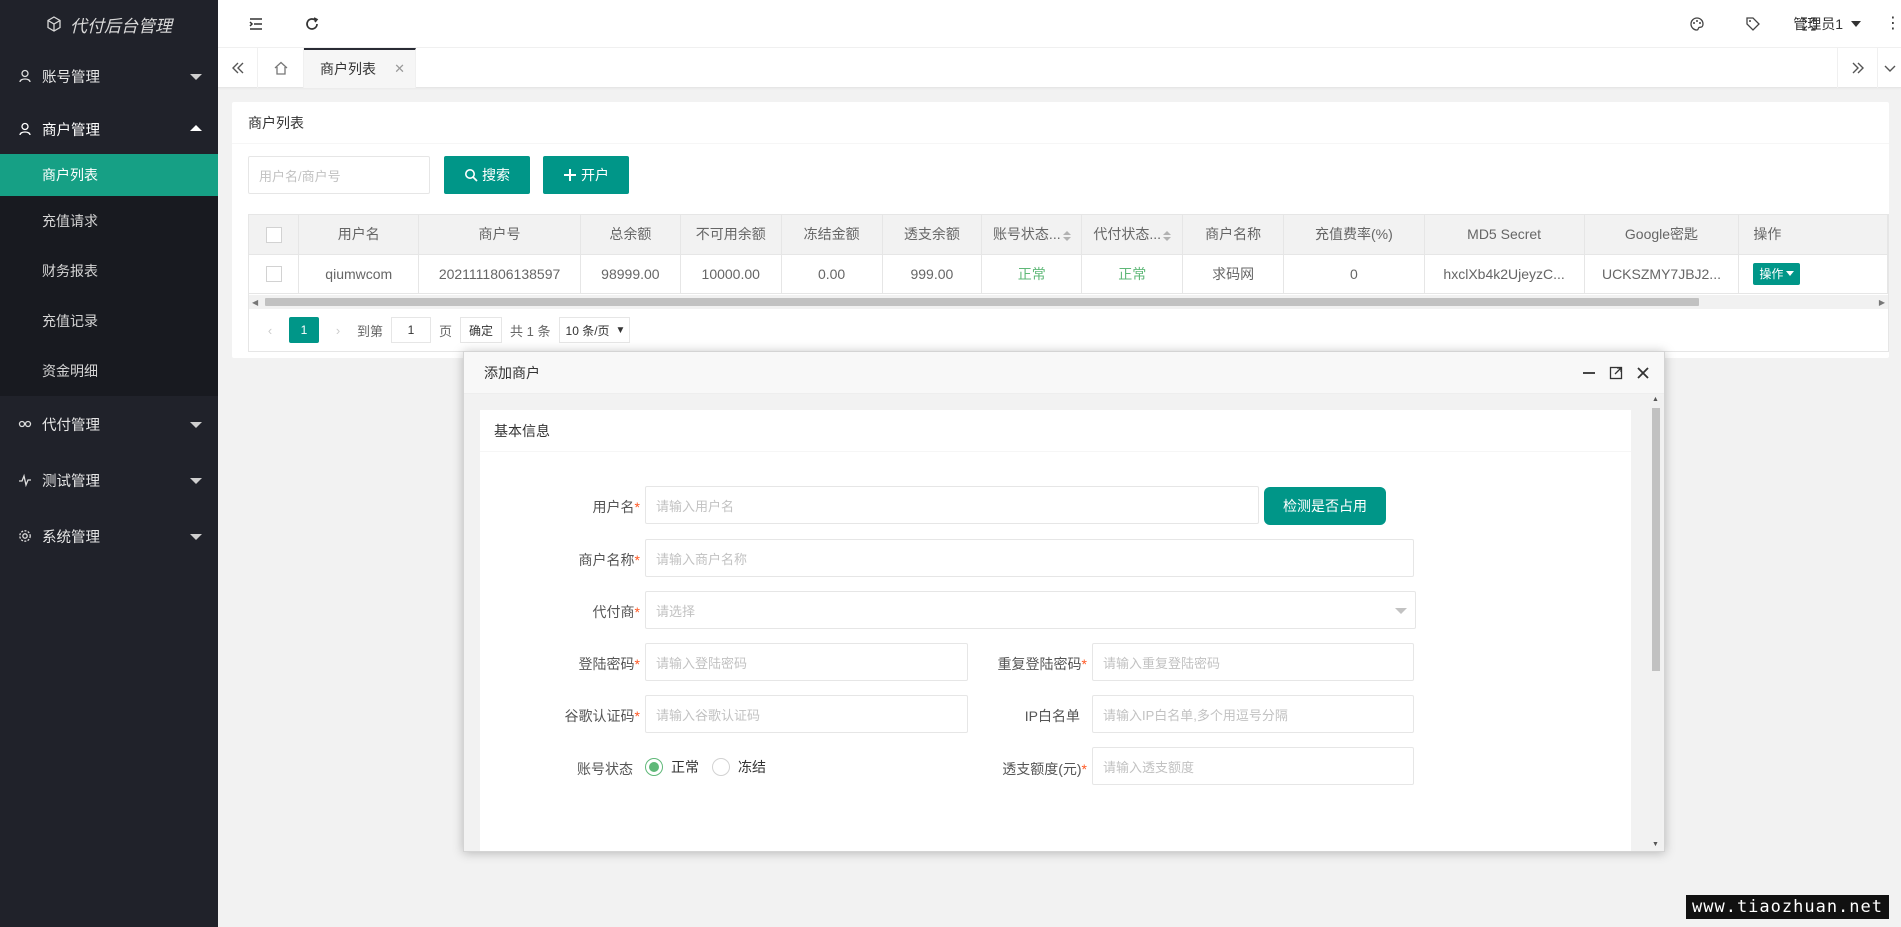  What do you see at coordinates (481, 330) in the screenshot?
I see `goto-confirm-button: 确定` at bounding box center [481, 330].